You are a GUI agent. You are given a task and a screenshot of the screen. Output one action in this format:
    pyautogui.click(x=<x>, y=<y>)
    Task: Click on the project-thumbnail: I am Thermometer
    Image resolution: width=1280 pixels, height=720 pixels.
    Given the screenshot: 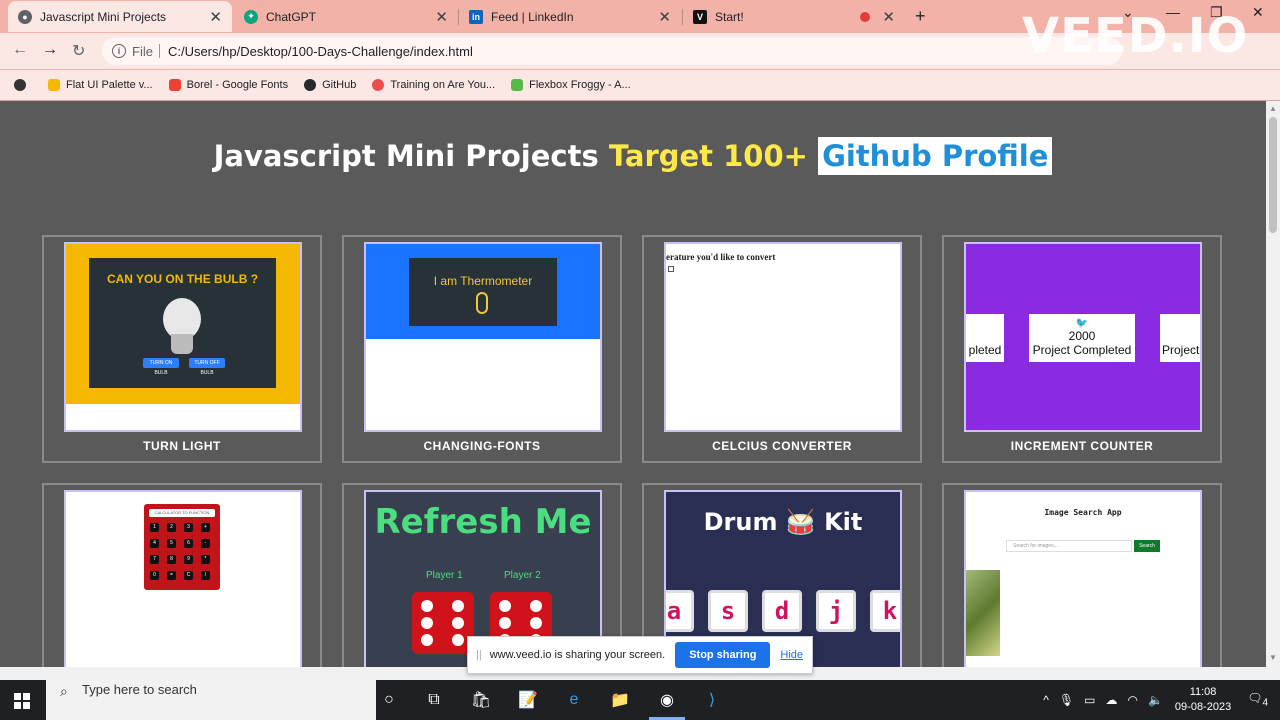 What is the action you would take?
    pyautogui.click(x=483, y=337)
    